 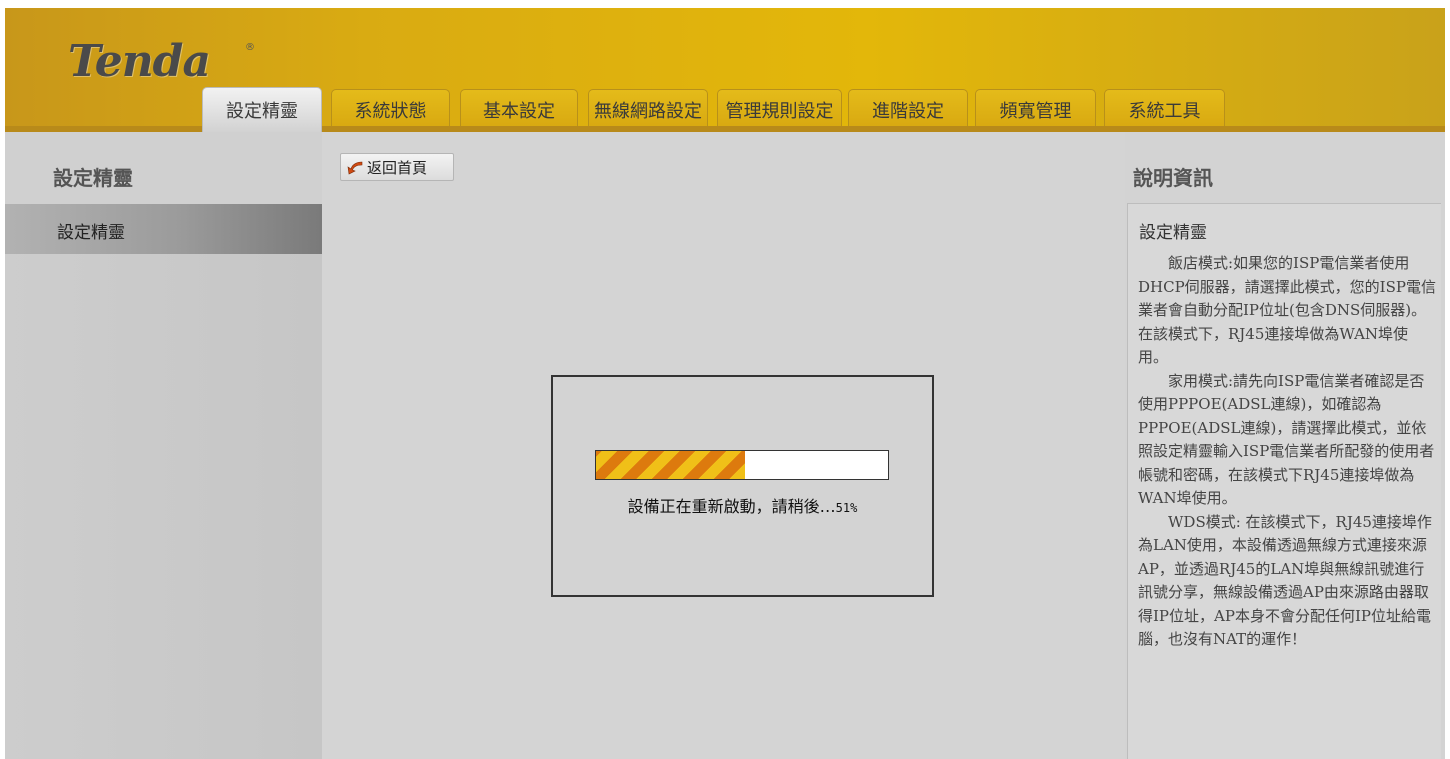 What do you see at coordinates (1164, 109) in the screenshot?
I see `tab-system-tools: 系統工具` at bounding box center [1164, 109].